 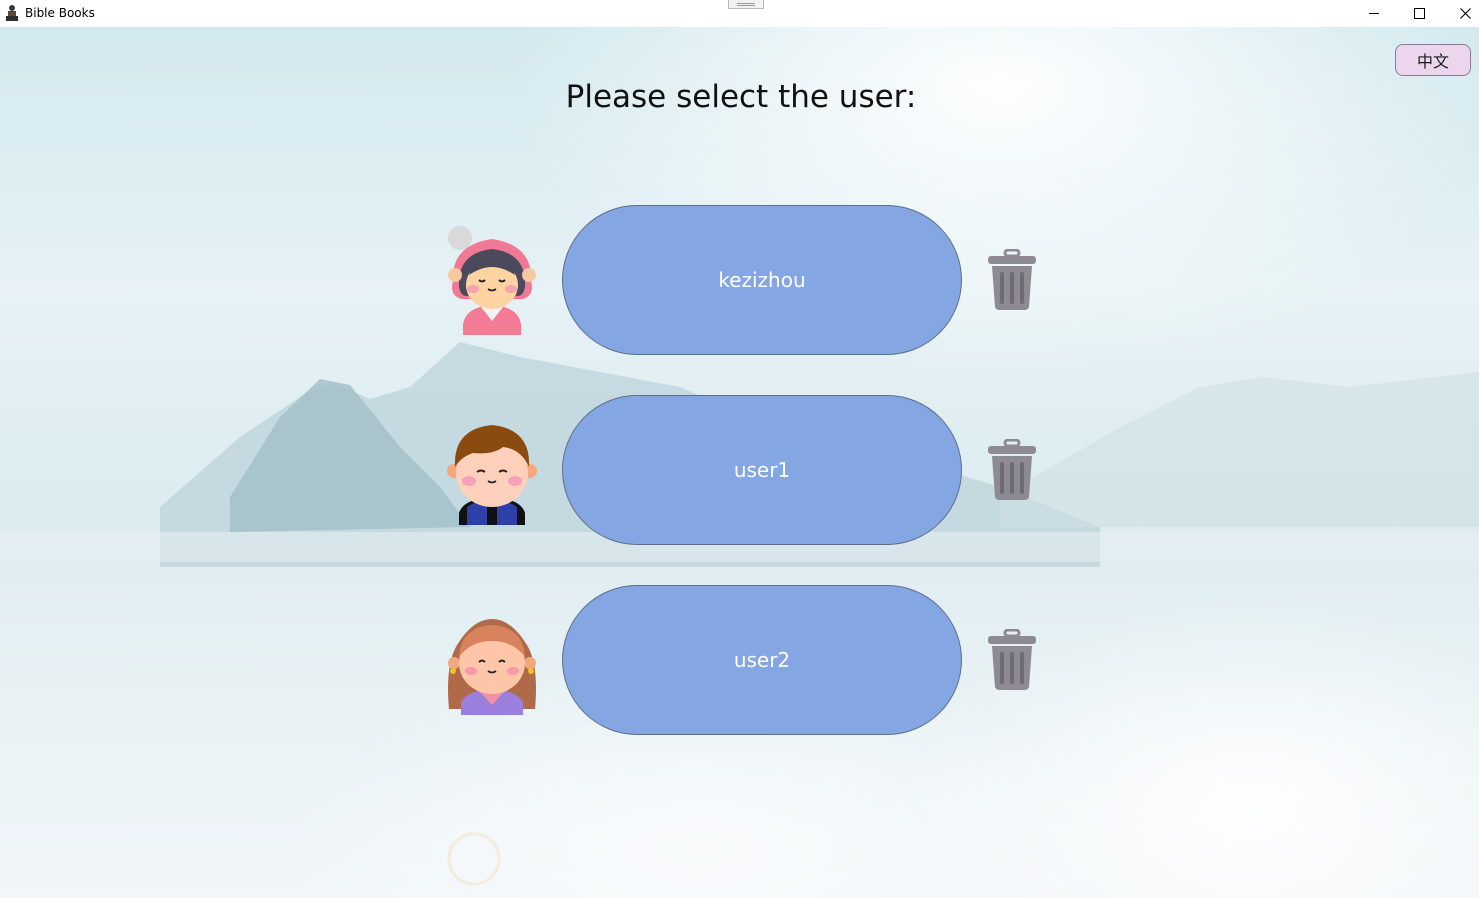 What do you see at coordinates (1465, 13) in the screenshot?
I see `close-icon` at bounding box center [1465, 13].